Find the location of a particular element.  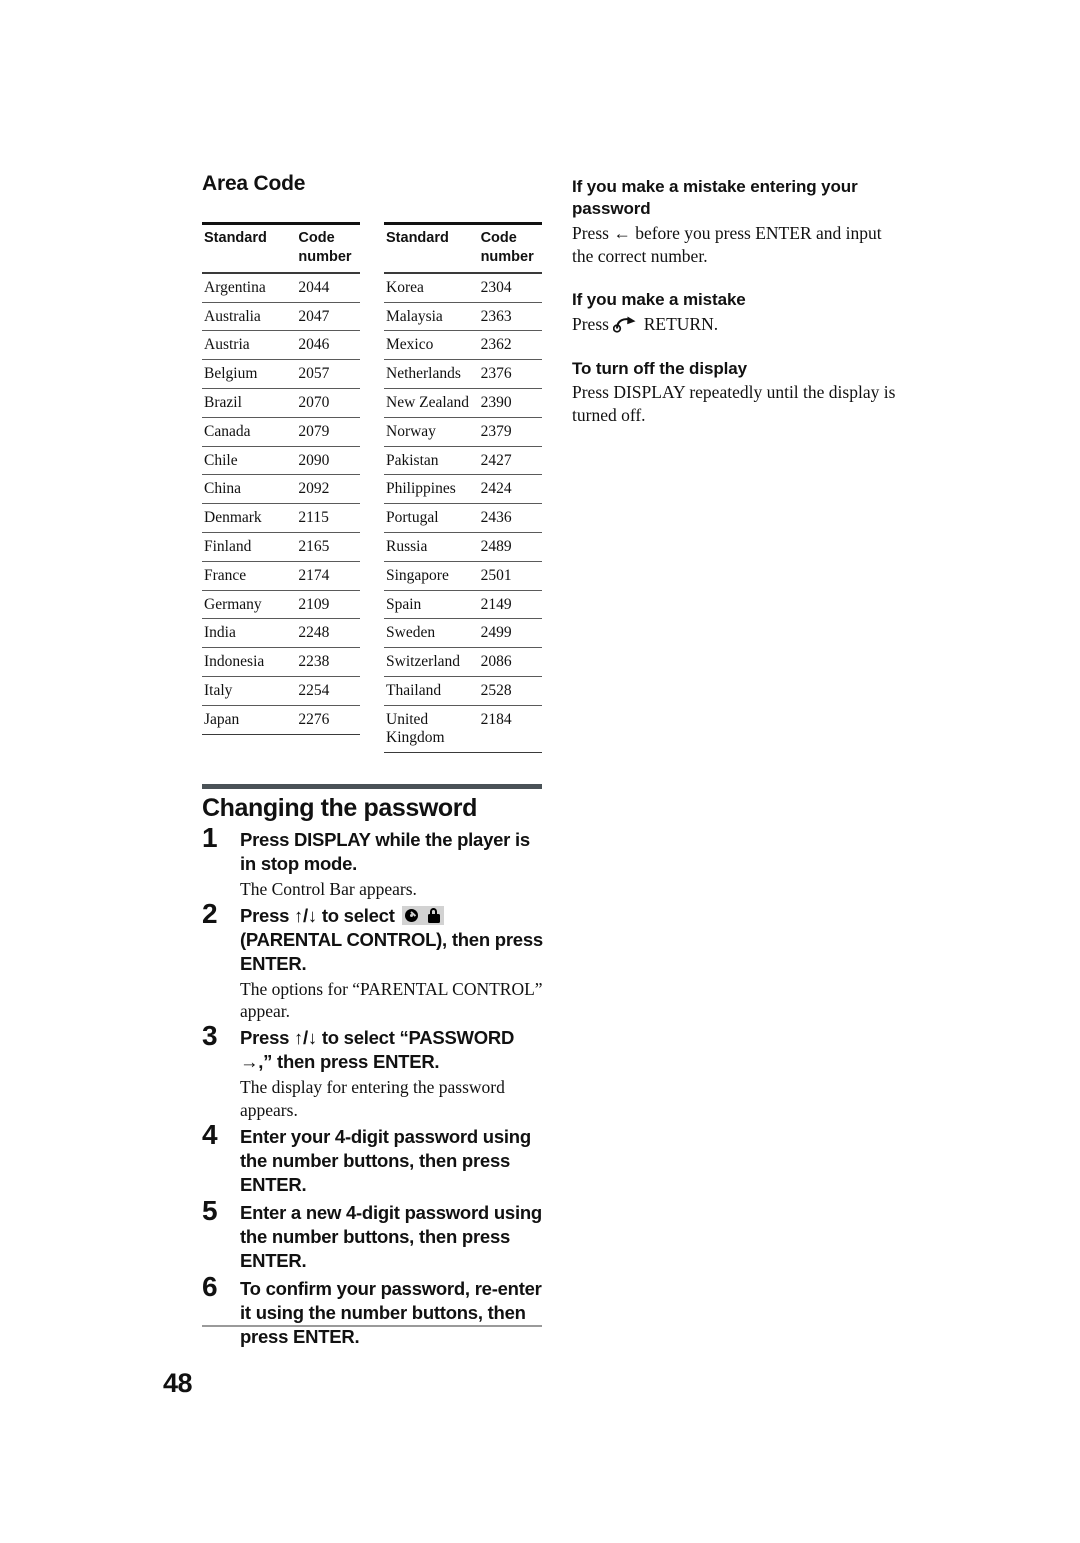

cell-standard: Malaysia is located at coordinates (432, 317).